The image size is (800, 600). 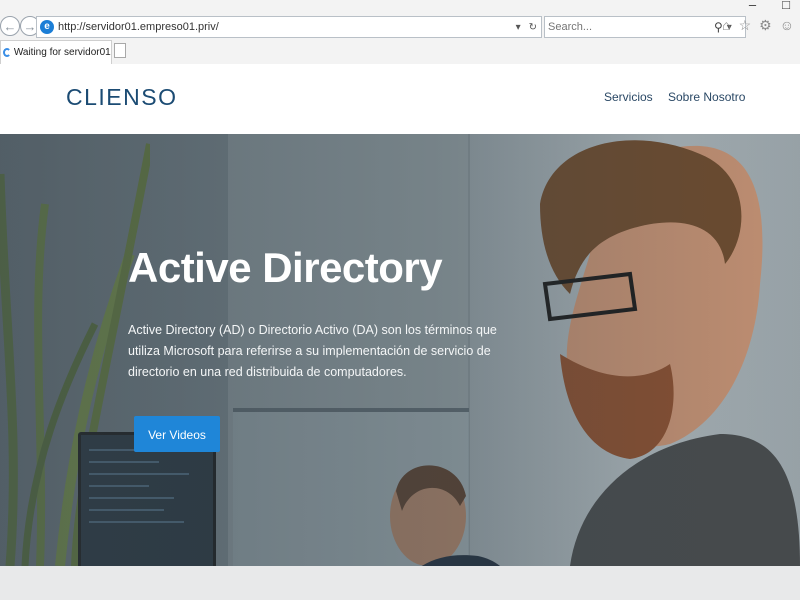 What do you see at coordinates (400, 99) in the screenshot?
I see `site-header: CLIENSO Servicios Sobre Nosotro` at bounding box center [400, 99].